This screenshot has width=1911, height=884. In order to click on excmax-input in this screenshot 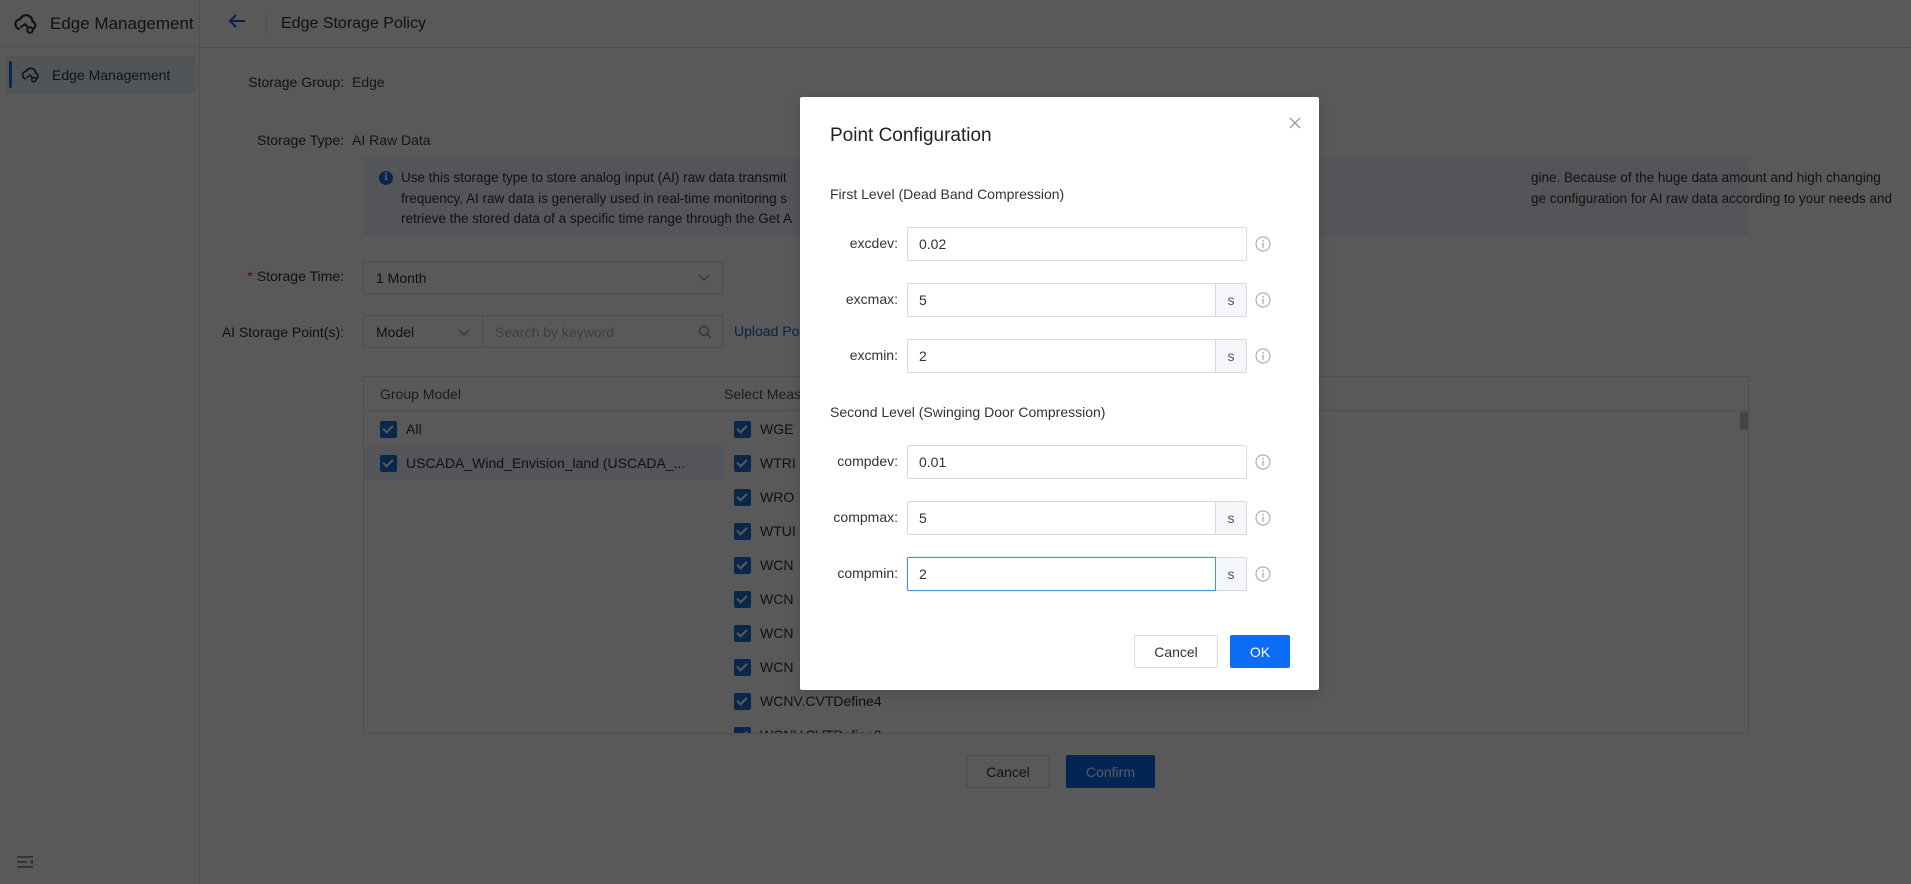, I will do `click(1061, 300)`.